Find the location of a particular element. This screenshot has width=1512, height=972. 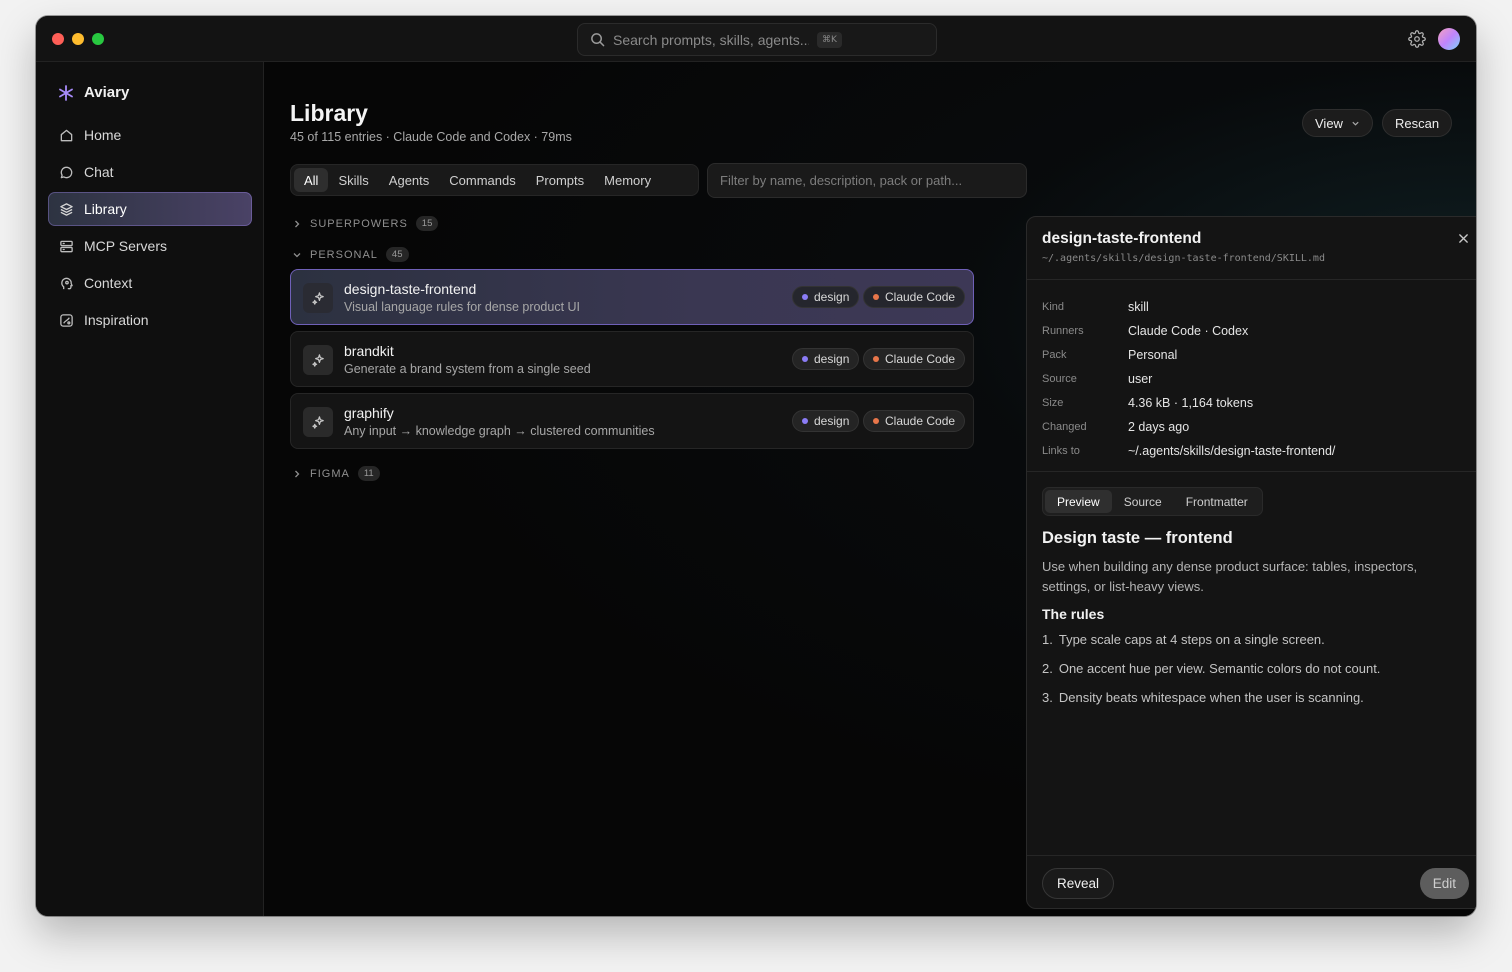

minimize-window-button is located at coordinates (78, 39).